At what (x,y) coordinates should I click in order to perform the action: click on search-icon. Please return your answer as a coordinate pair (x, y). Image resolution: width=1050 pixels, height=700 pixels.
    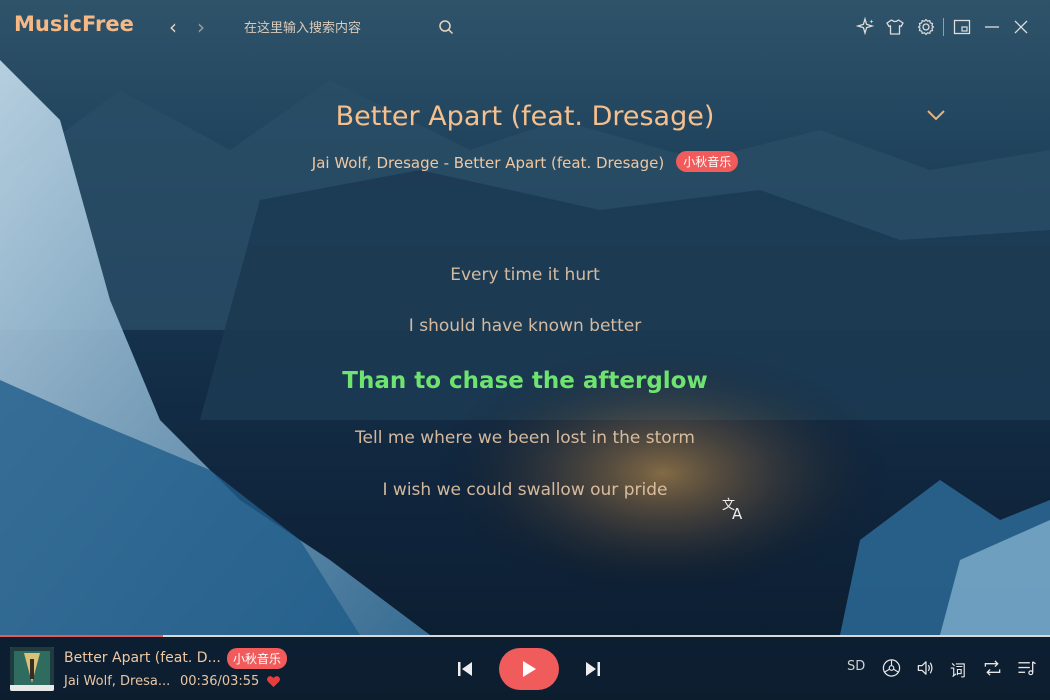
    Looking at the image, I should click on (446, 27).